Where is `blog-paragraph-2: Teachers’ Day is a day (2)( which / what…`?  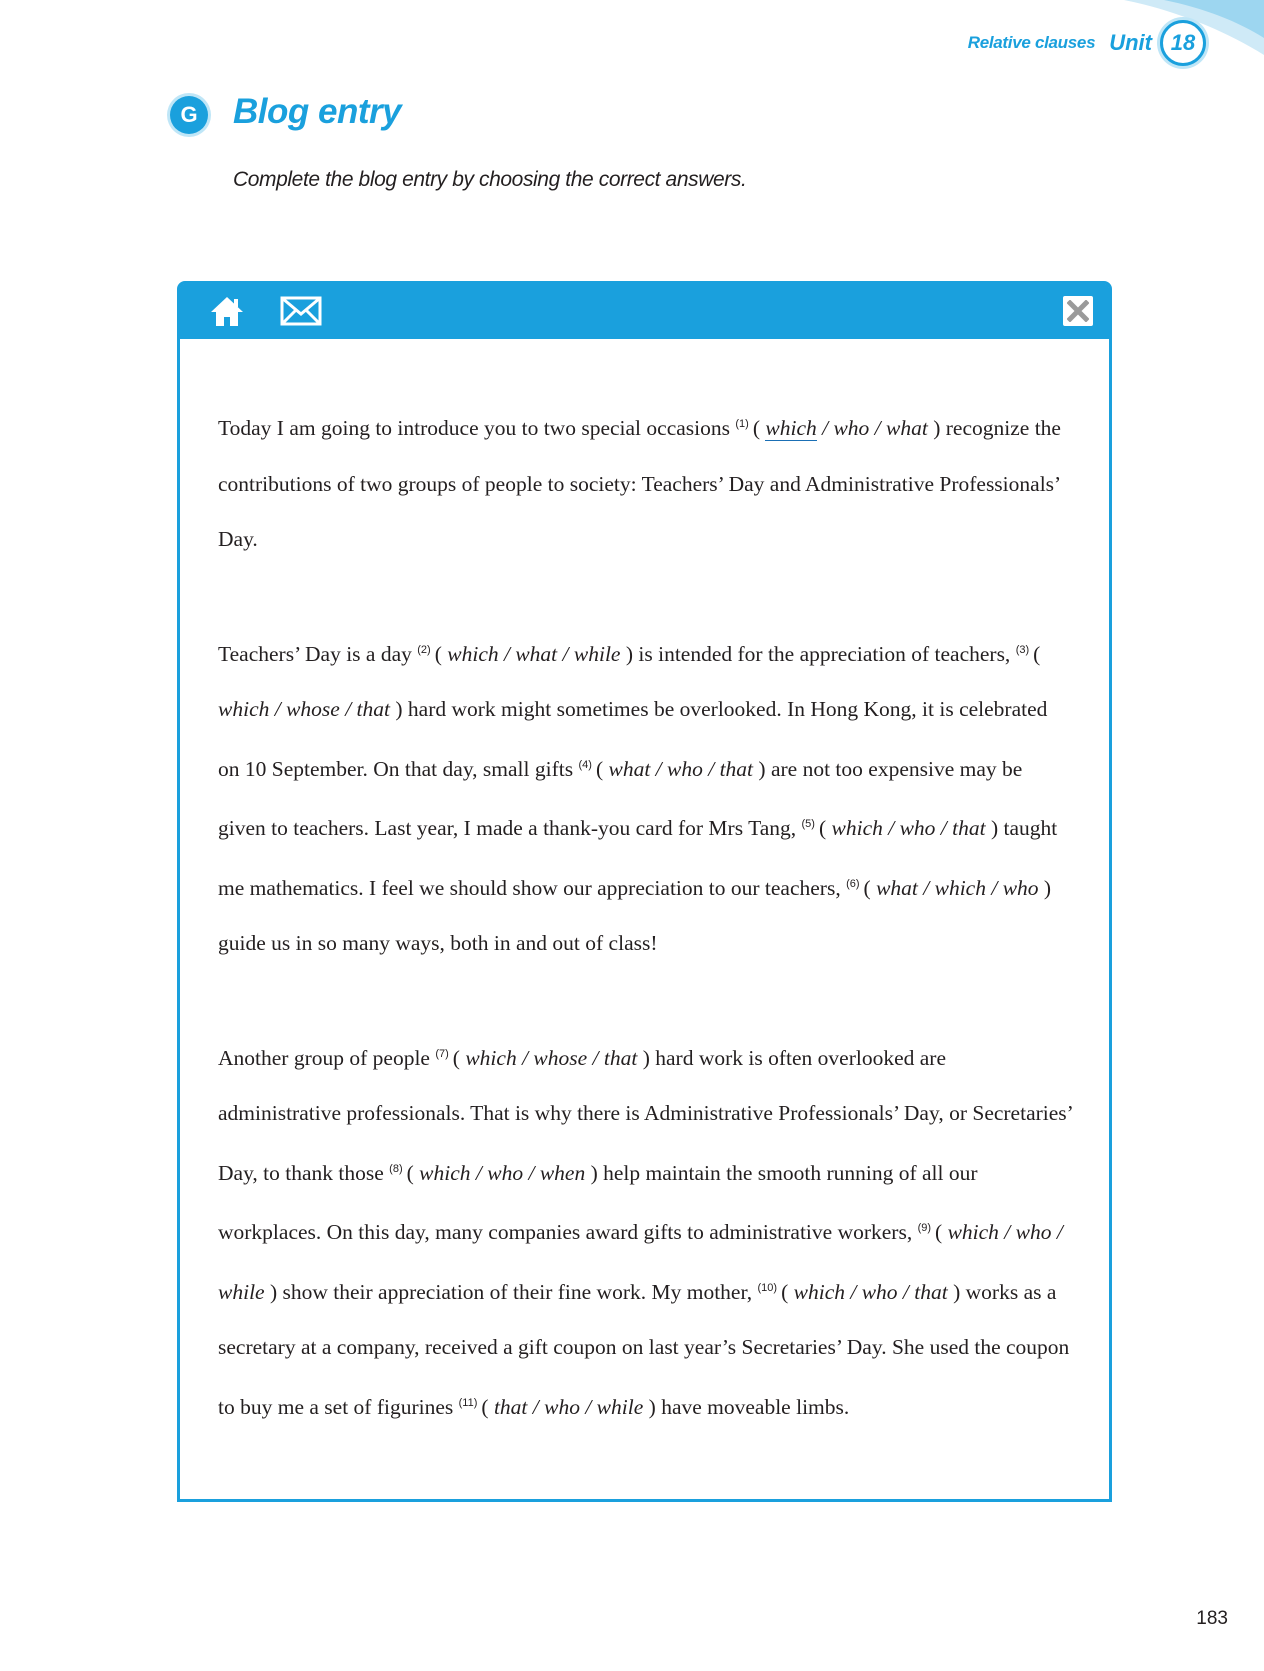
blog-paragraph-2: Teachers’ Day is a day (2)( which / what… is located at coordinates (638, 798).